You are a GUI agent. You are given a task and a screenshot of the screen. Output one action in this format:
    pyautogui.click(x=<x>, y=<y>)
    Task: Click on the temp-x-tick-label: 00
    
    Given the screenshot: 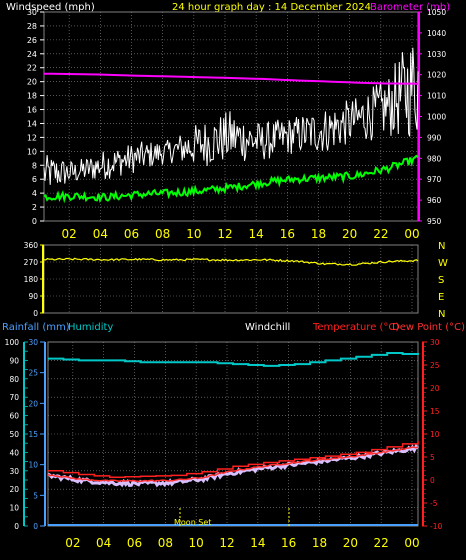 What is the action you would take?
    pyautogui.click(x=411, y=543)
    